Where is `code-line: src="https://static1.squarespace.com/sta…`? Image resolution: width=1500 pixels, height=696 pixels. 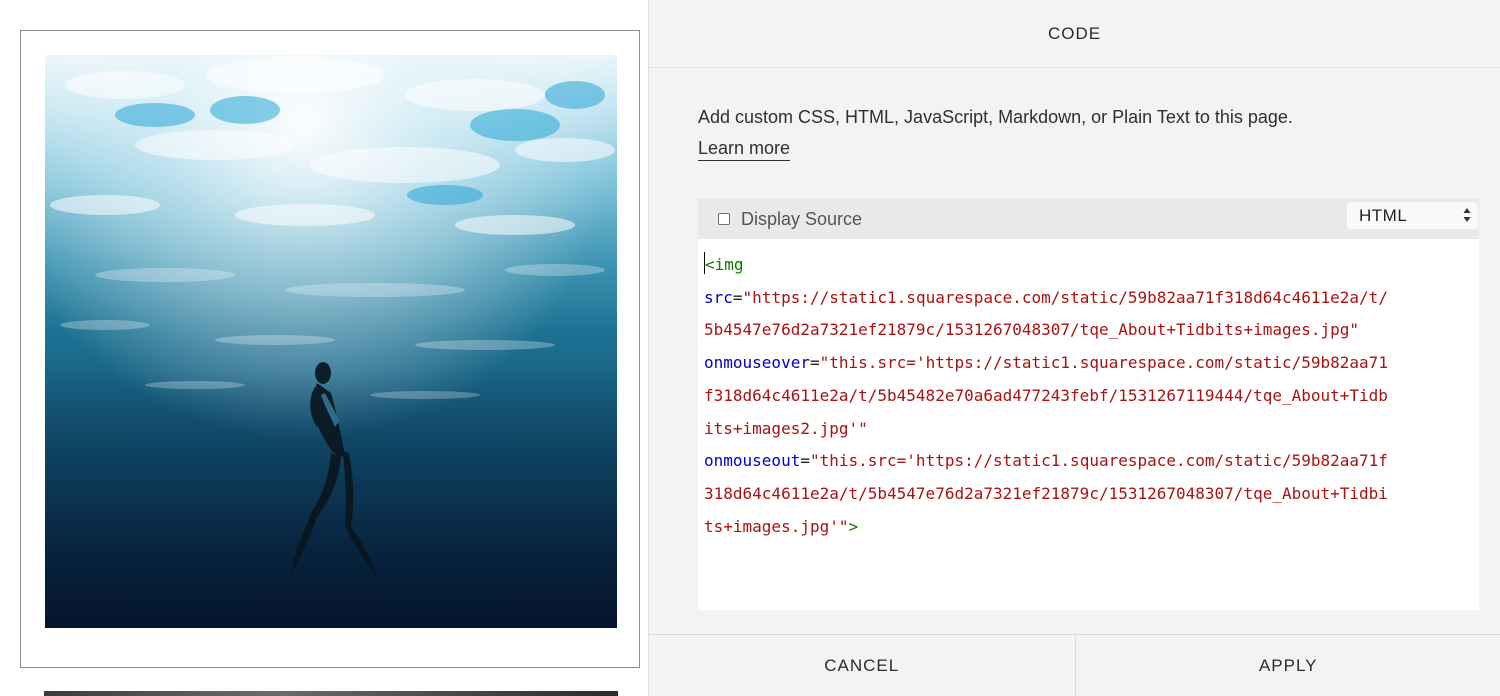 code-line: src="https://static1.squarespace.com/sta… is located at coordinates (1088, 298).